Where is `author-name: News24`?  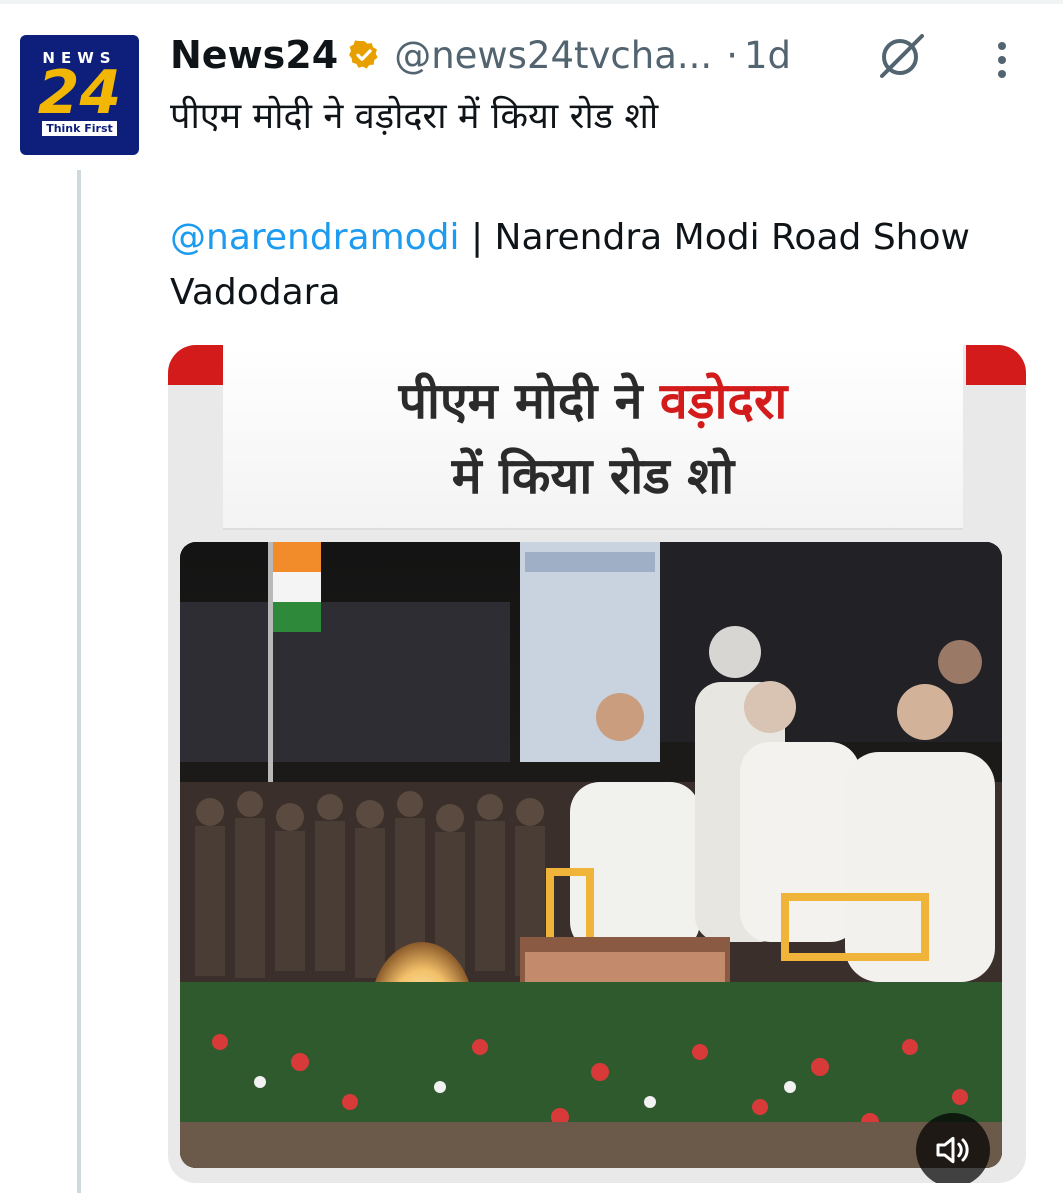
author-name: News24 is located at coordinates (254, 55).